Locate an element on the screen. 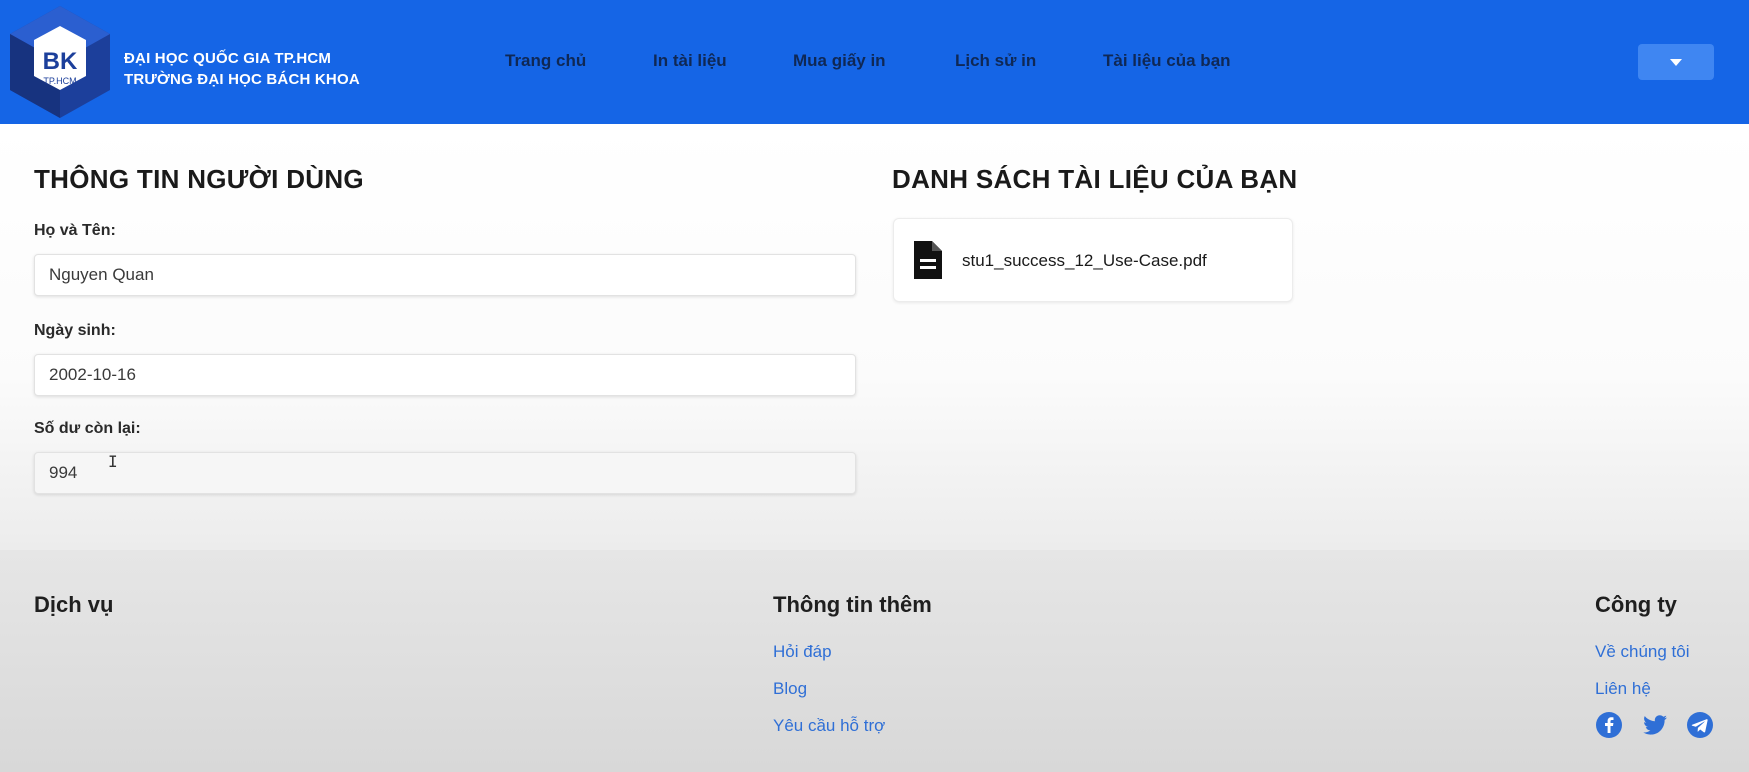 Image resolution: width=1749 pixels, height=772 pixels. twitter-icon is located at coordinates (1655, 725).